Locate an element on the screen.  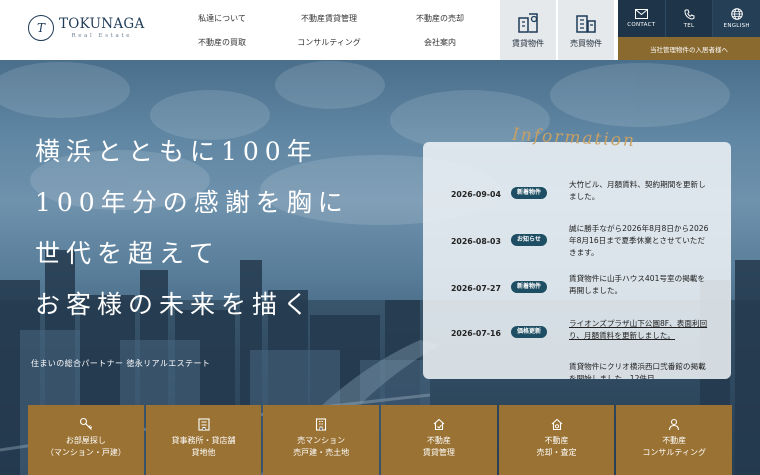
news-badge: お知らせ is located at coordinates (529, 240).